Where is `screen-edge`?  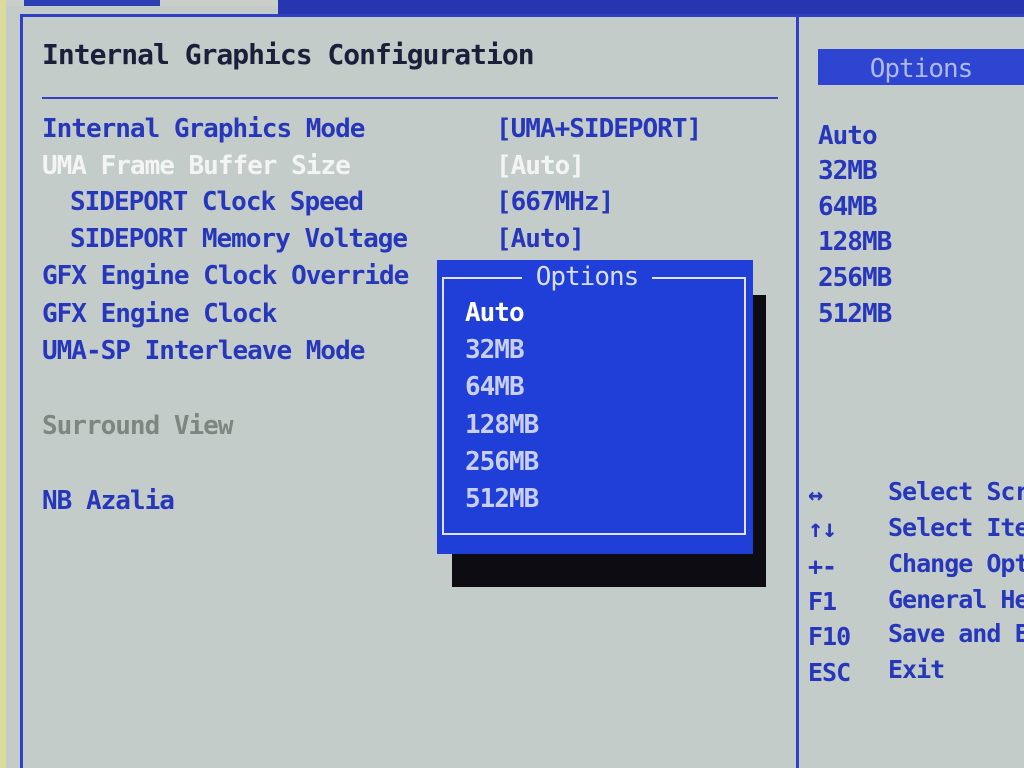
screen-edge is located at coordinates (3, 384).